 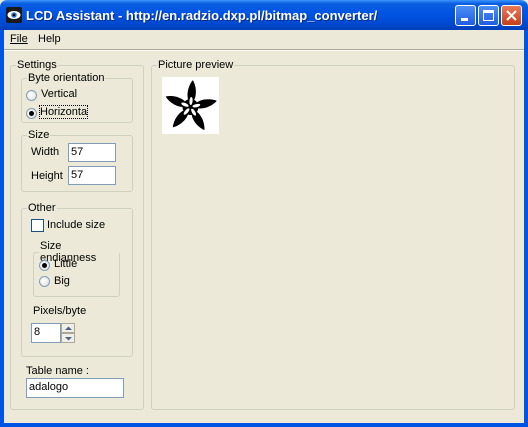 I want to click on little-radio, so click(x=44, y=265).